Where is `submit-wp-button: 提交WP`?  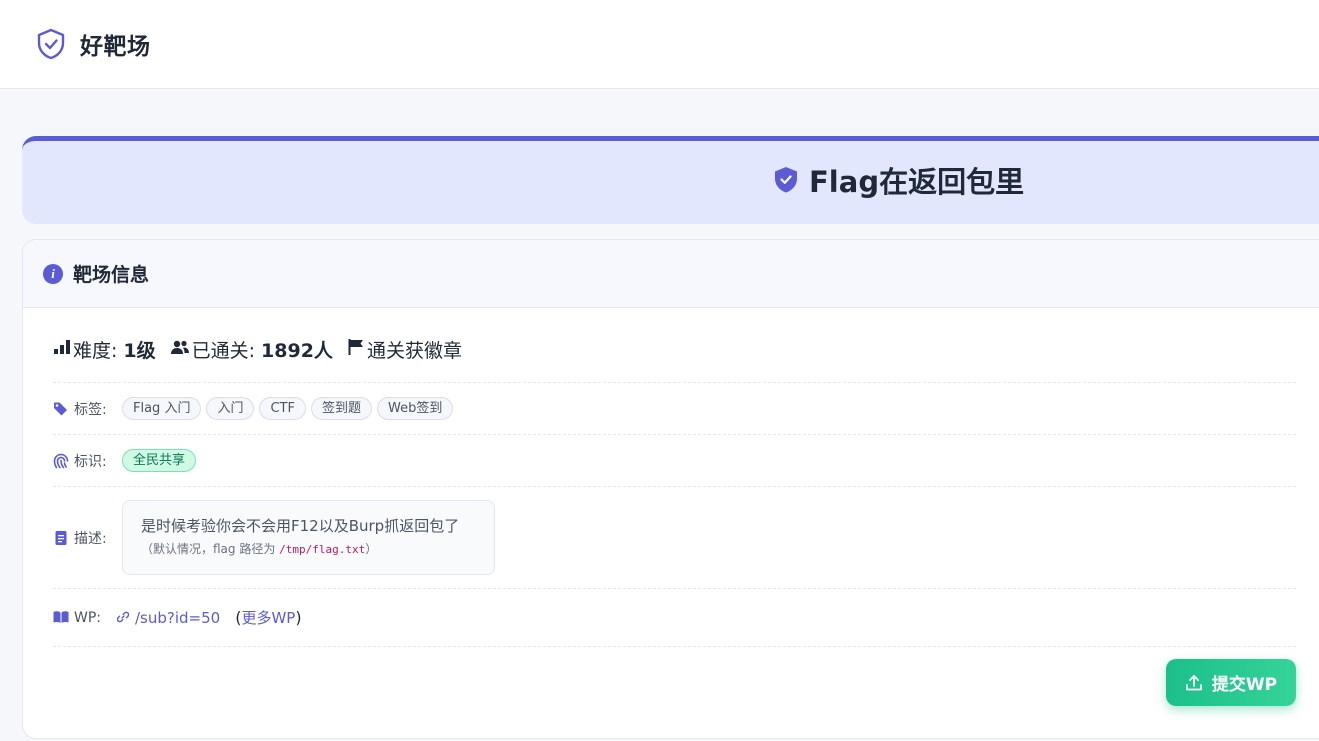
submit-wp-button: 提交WP is located at coordinates (1231, 682).